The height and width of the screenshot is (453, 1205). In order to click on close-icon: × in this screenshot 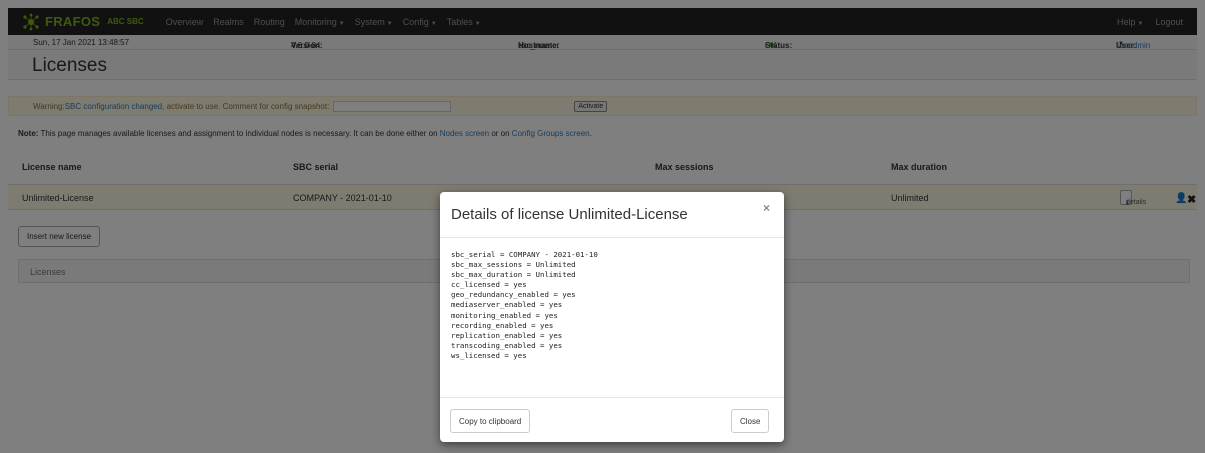, I will do `click(766, 208)`.